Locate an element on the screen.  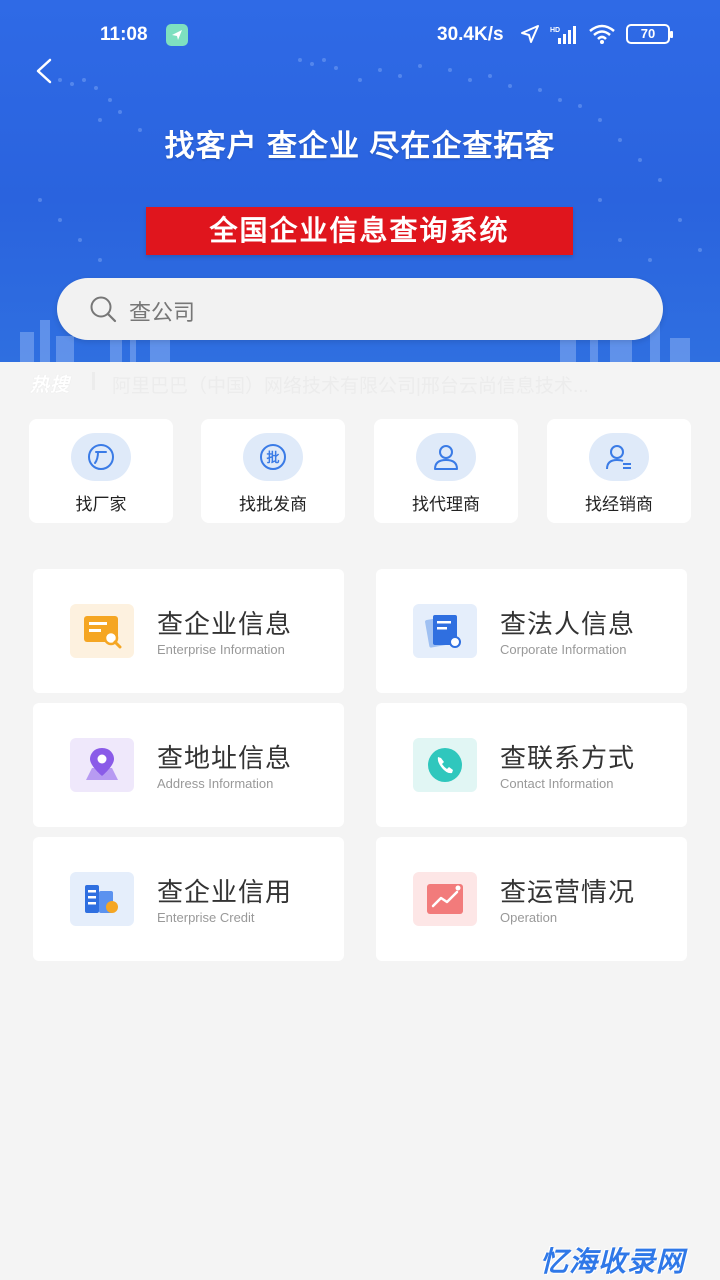
status-icons: HD 70 is located at coordinates (596, 34).